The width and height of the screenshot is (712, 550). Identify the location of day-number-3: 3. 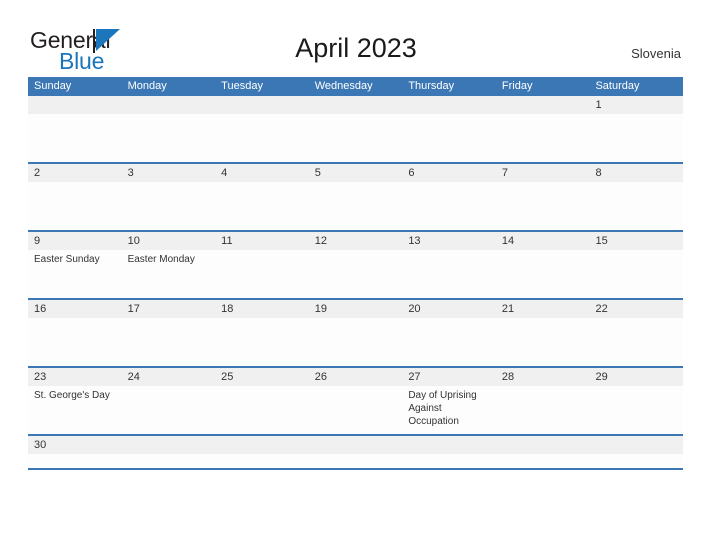
(169, 173).